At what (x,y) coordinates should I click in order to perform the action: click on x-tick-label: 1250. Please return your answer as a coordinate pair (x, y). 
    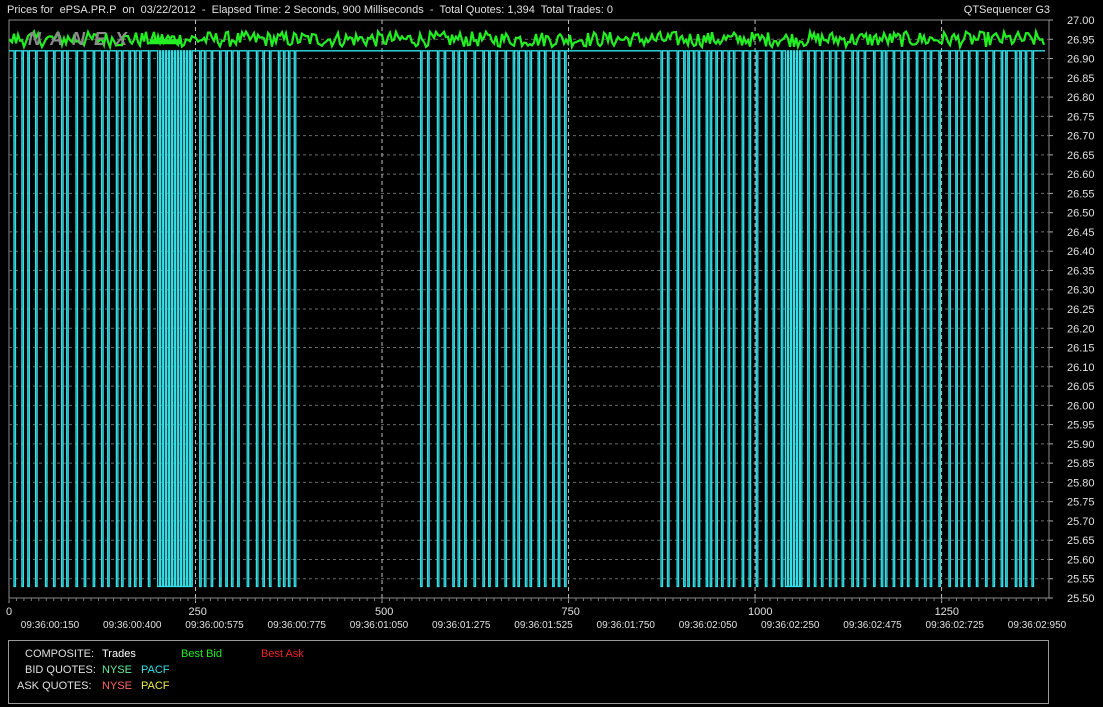
    Looking at the image, I should click on (947, 612).